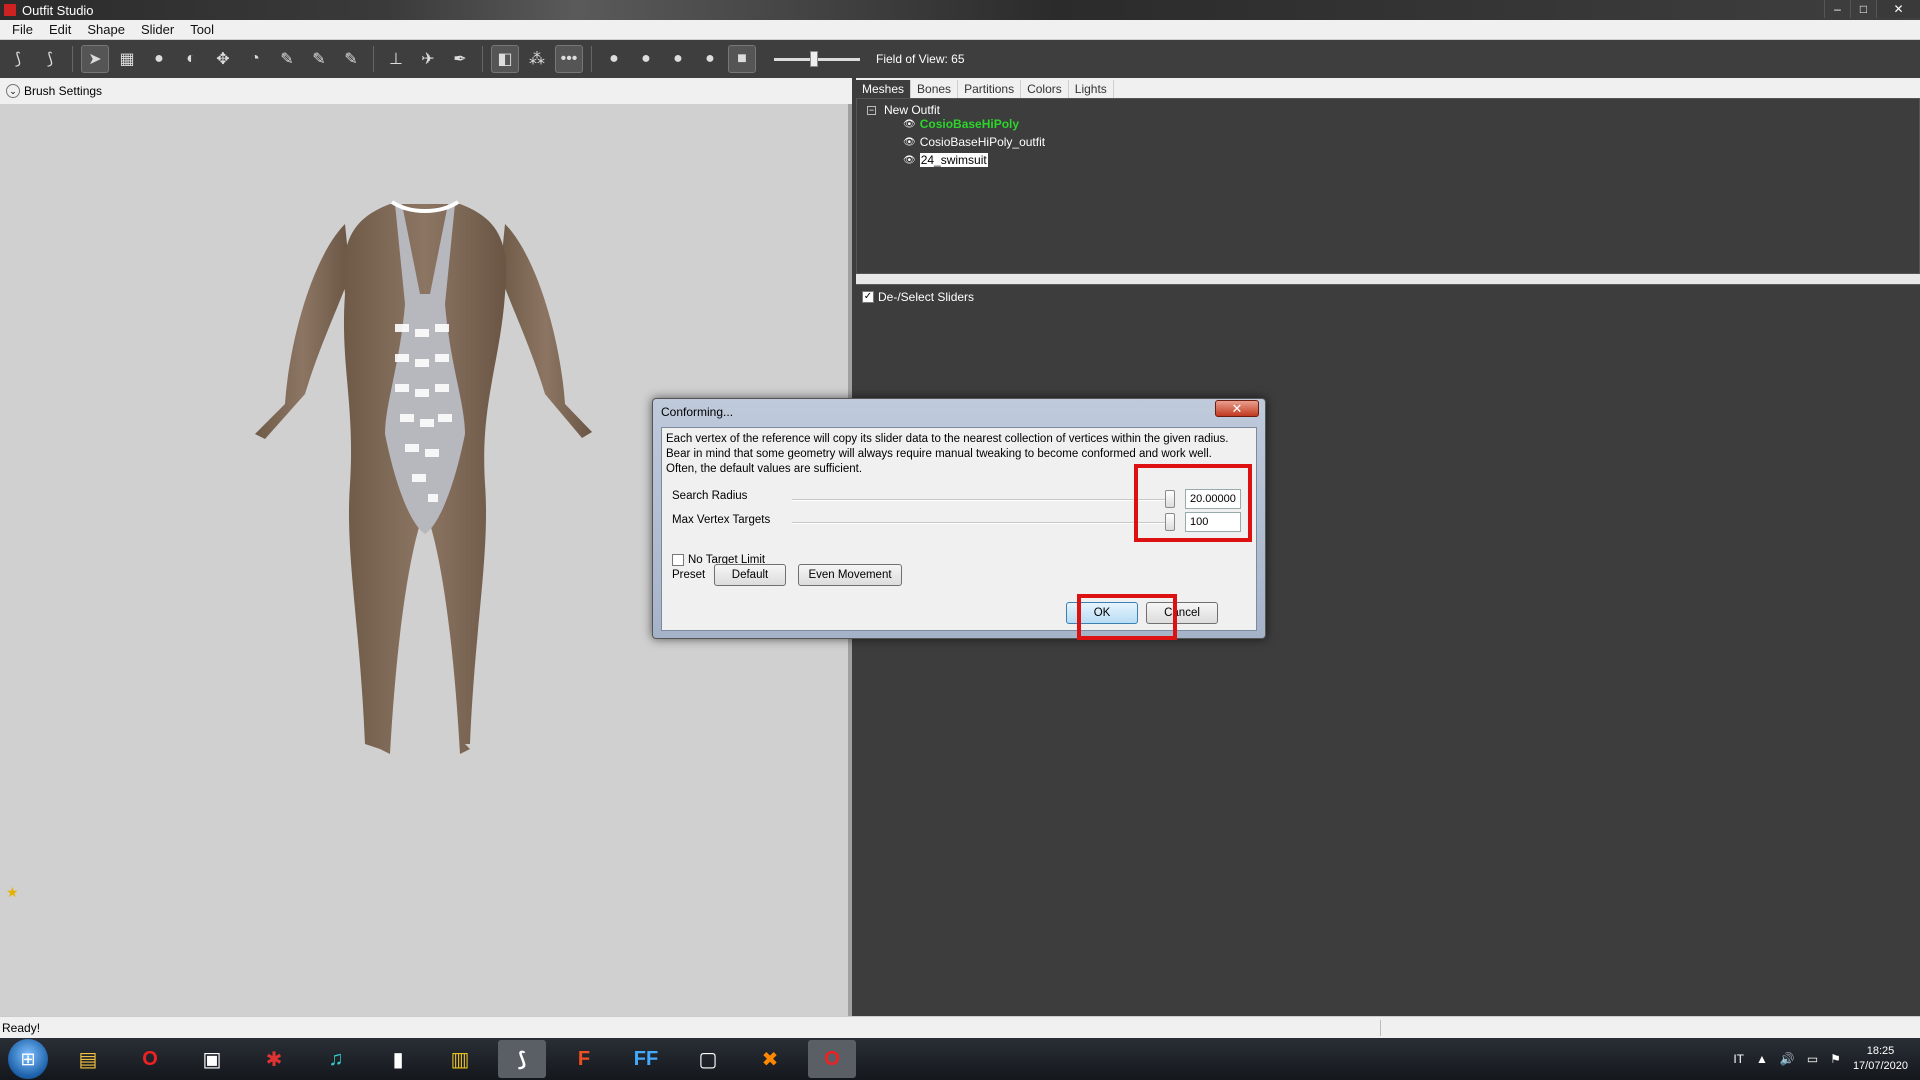 Image resolution: width=1920 pixels, height=1080 pixels. Describe the element at coordinates (212, 1059) in the screenshot. I see `media-icon: ▣` at that location.